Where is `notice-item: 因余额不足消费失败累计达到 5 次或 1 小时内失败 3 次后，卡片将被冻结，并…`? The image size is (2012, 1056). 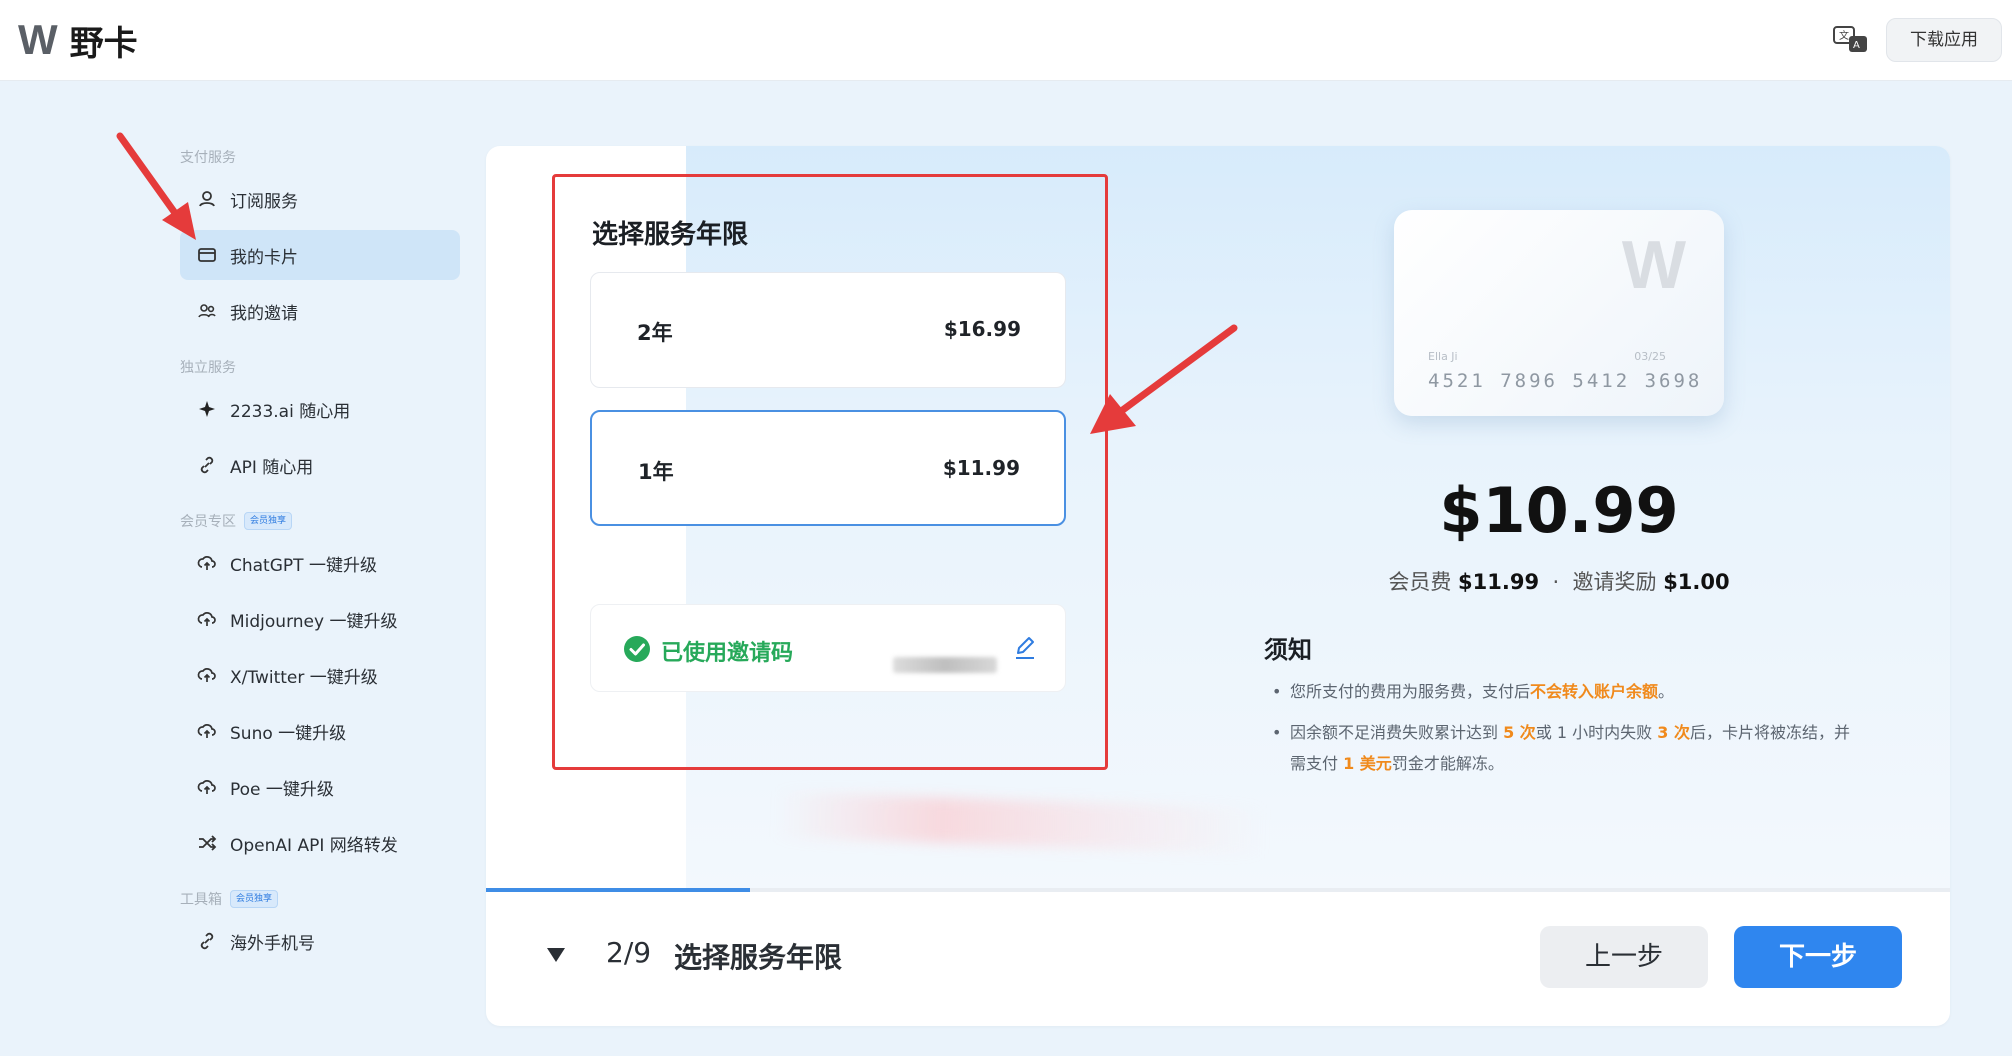
notice-item: 因余额不足消费失败累计达到 5 次或 1 小时内失败 3 次后，卡片将被冻结，并… is located at coordinates (1567, 748).